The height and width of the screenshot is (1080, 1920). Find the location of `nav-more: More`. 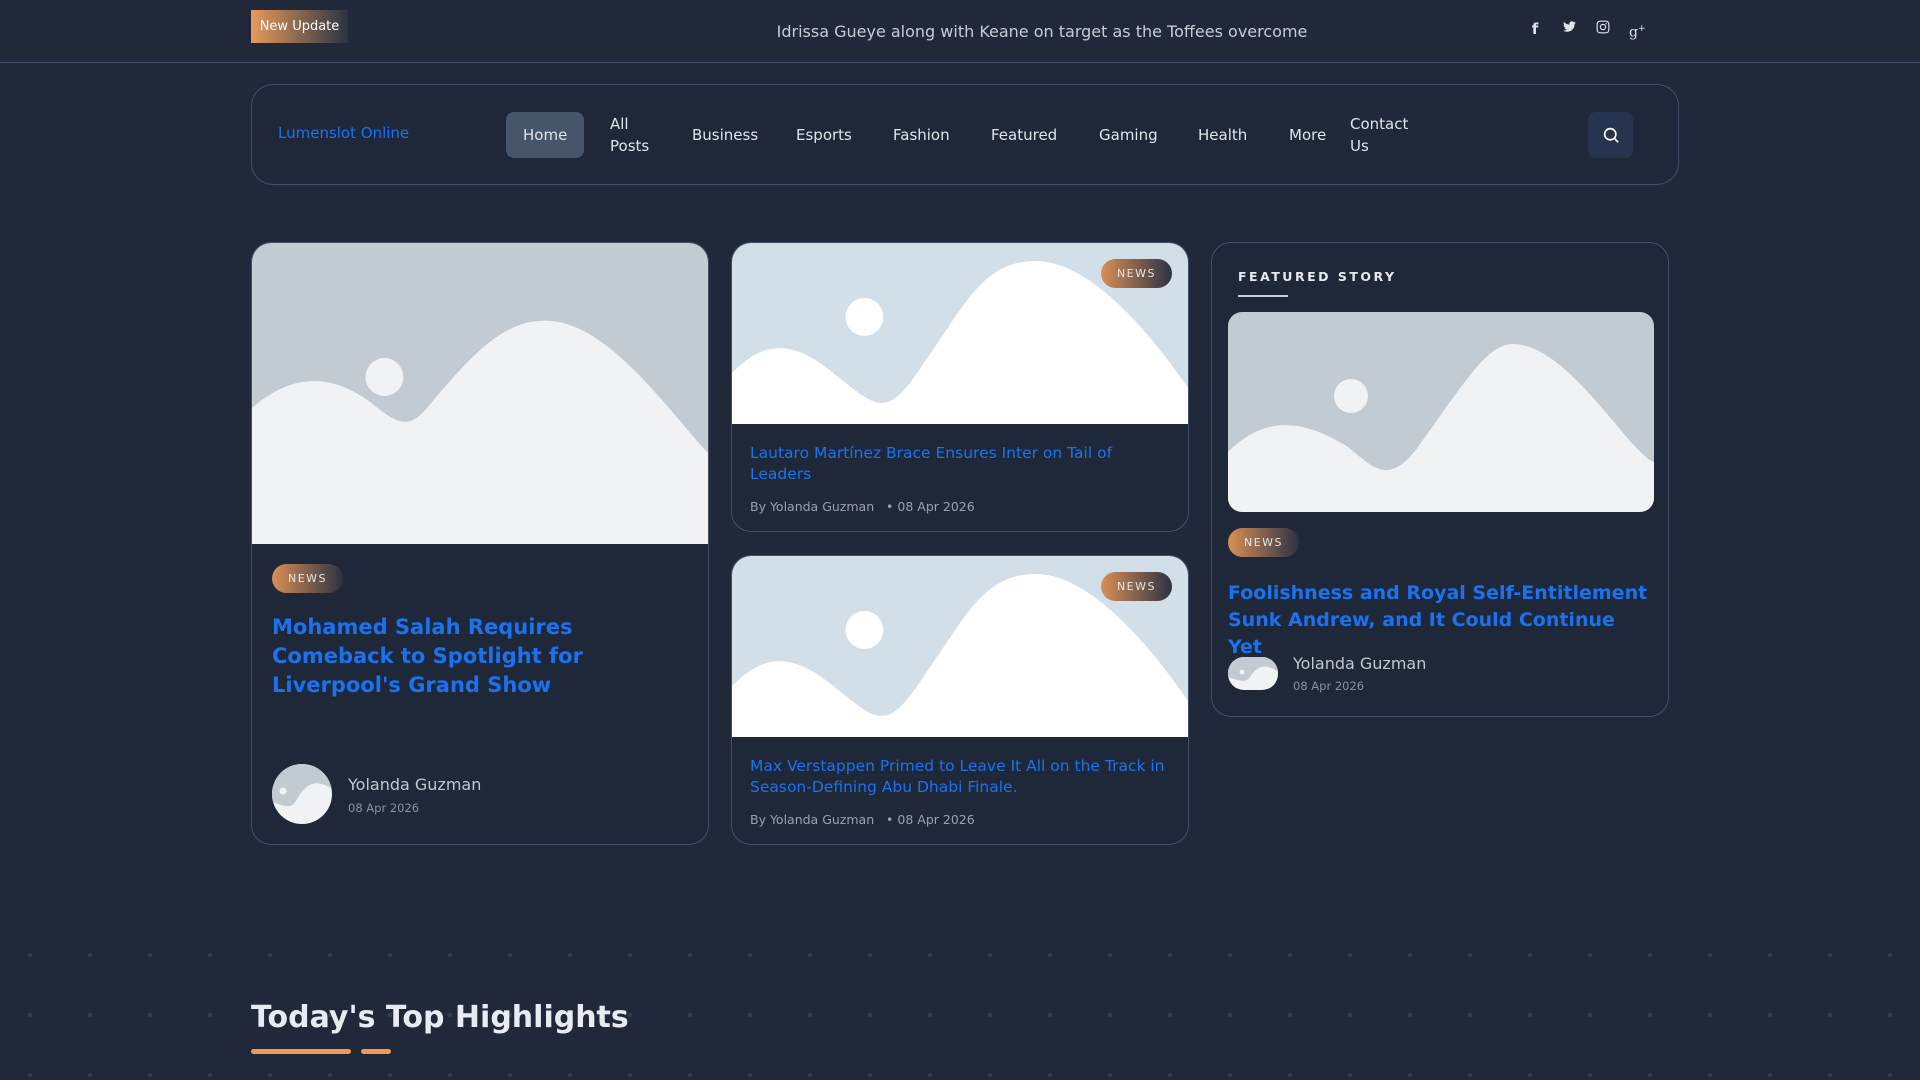

nav-more: More is located at coordinates (1307, 134).